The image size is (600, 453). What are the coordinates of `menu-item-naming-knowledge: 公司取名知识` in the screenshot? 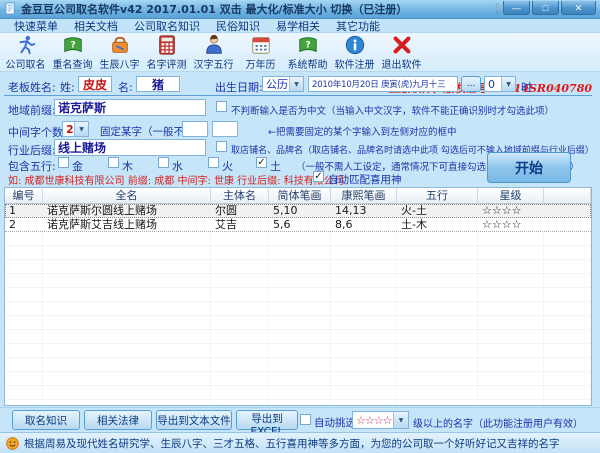 It's located at (167, 26).